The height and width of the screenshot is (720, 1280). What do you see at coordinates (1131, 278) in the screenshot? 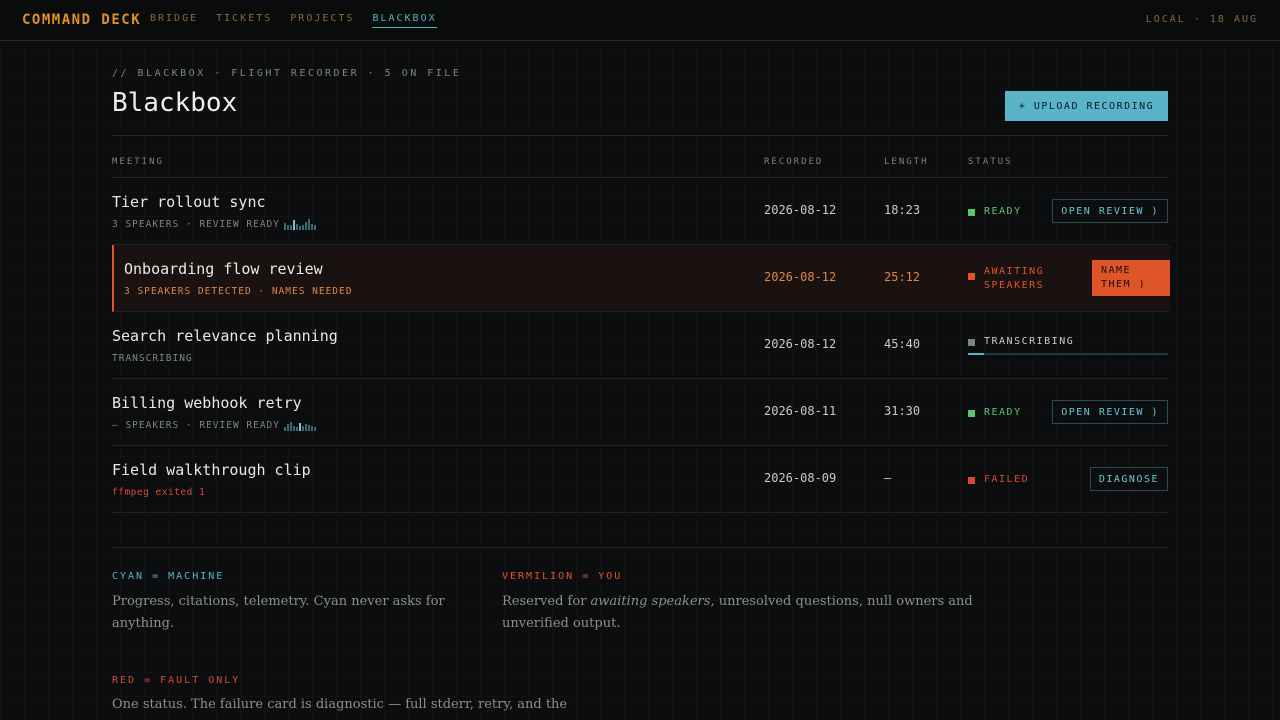
I see `name-them-button: NAME THEM )` at bounding box center [1131, 278].